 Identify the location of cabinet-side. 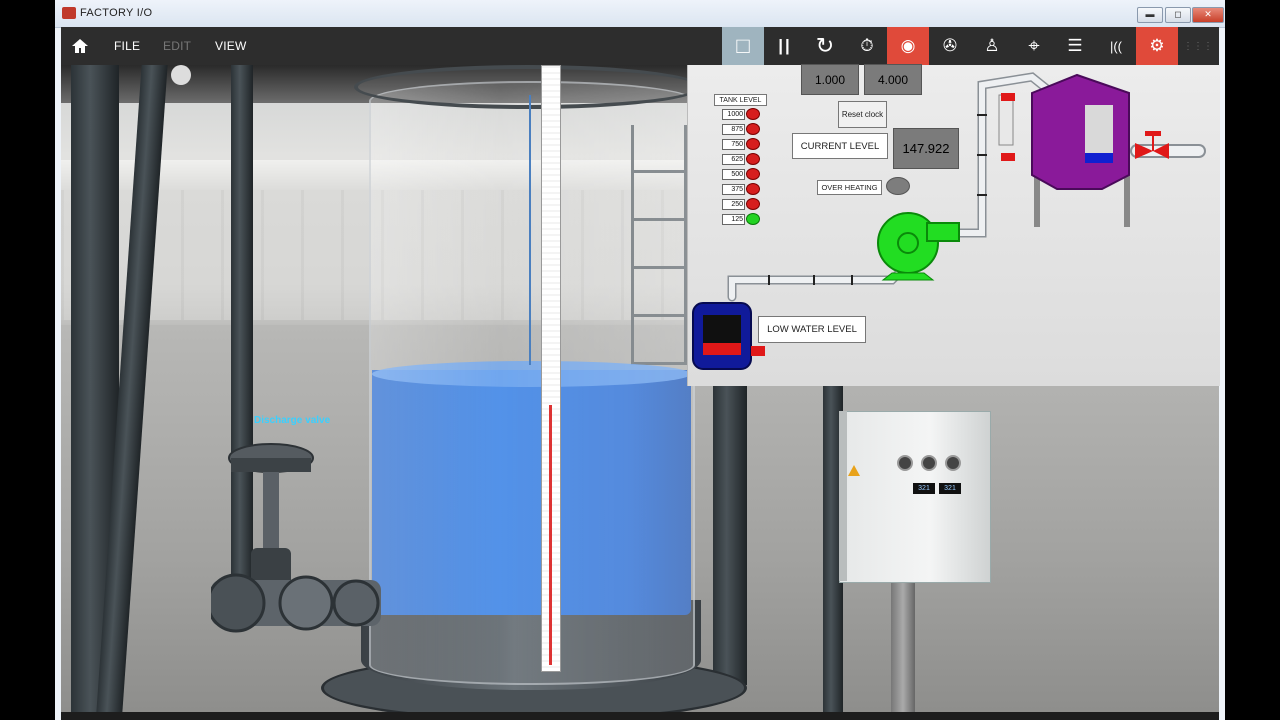
(843, 496).